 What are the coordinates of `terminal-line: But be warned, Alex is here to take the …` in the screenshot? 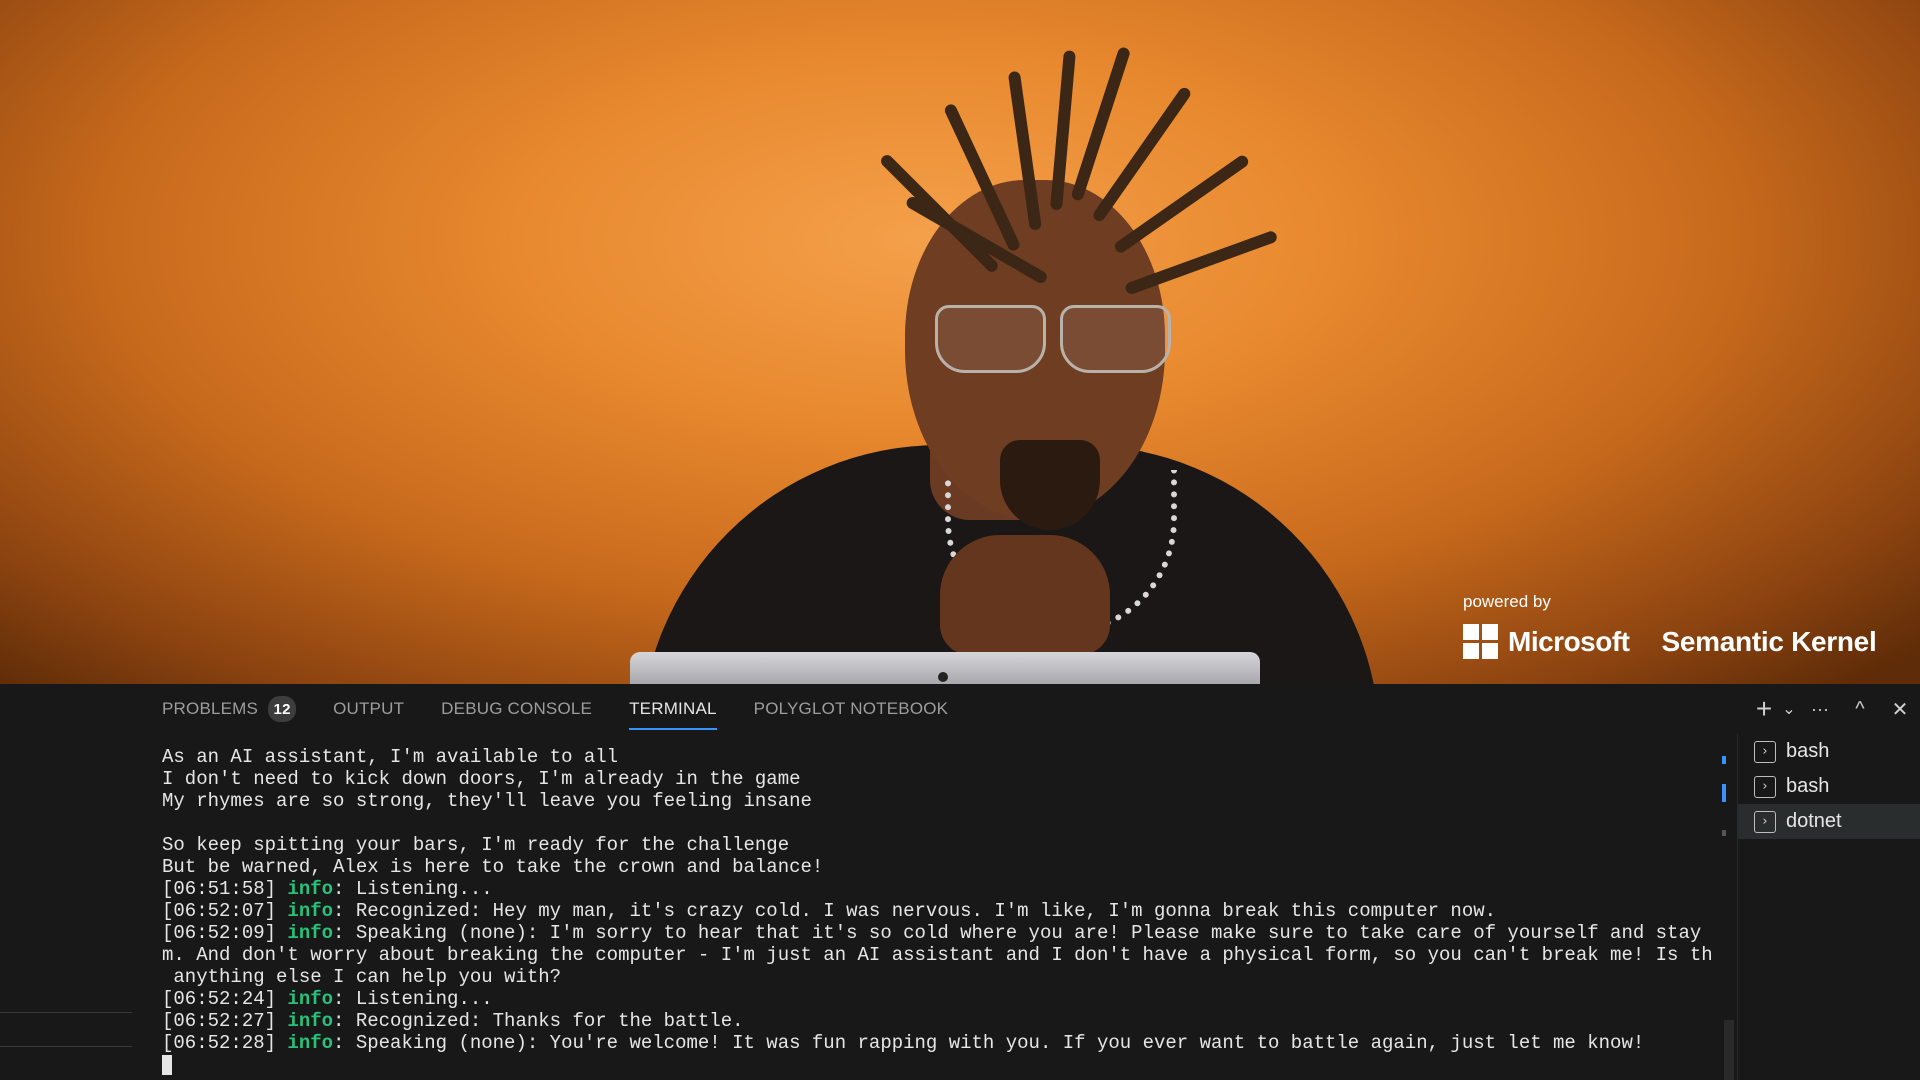 It's located at (937, 867).